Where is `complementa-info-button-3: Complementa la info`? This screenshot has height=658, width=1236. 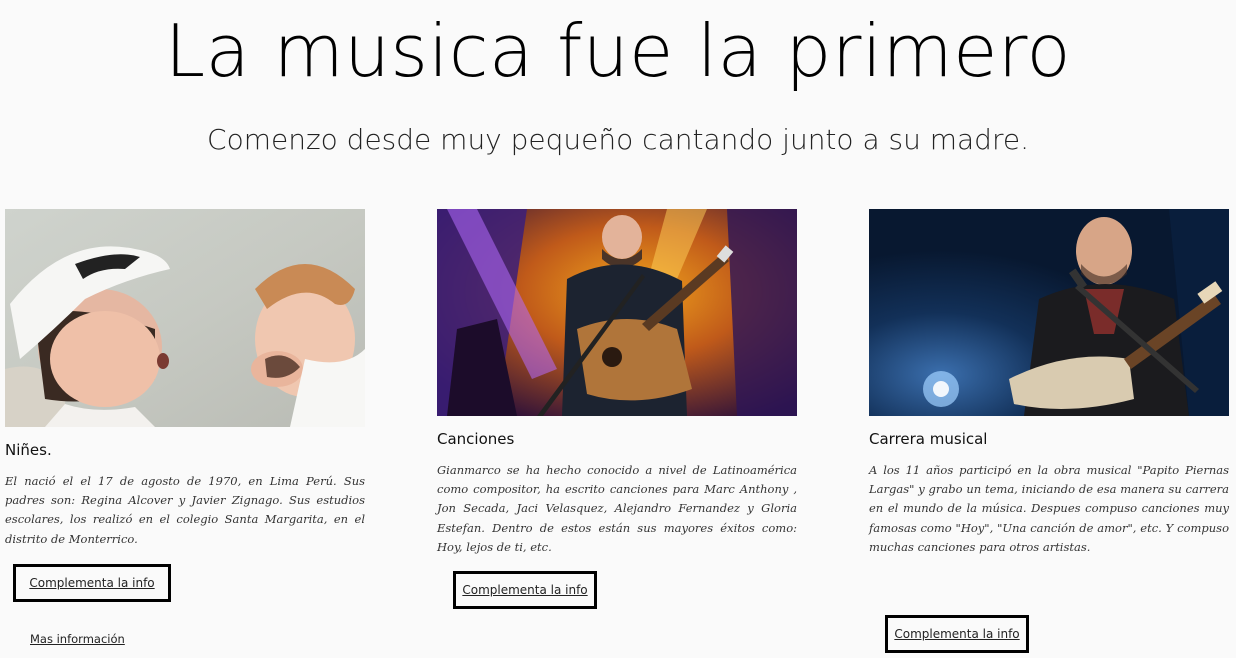
complementa-info-button-3: Complementa la info is located at coordinates (957, 634).